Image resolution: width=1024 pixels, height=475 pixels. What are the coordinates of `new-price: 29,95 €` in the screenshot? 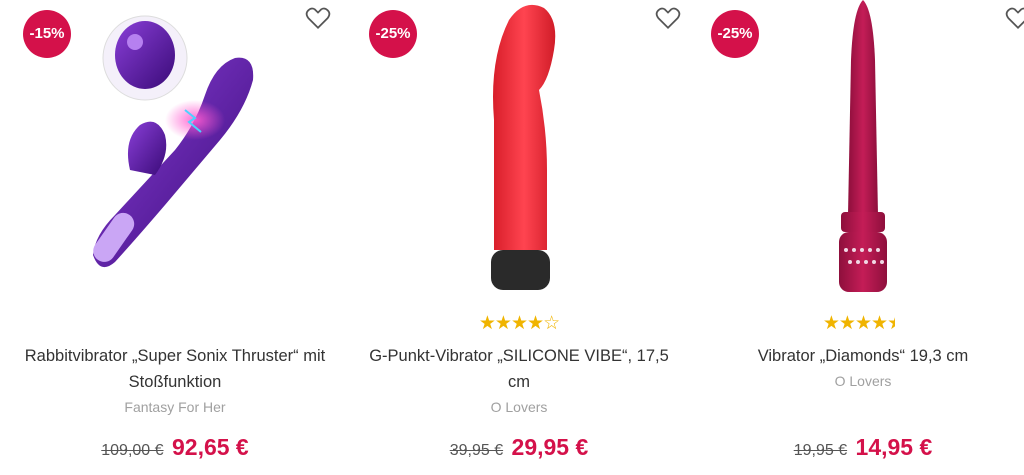 It's located at (550, 447).